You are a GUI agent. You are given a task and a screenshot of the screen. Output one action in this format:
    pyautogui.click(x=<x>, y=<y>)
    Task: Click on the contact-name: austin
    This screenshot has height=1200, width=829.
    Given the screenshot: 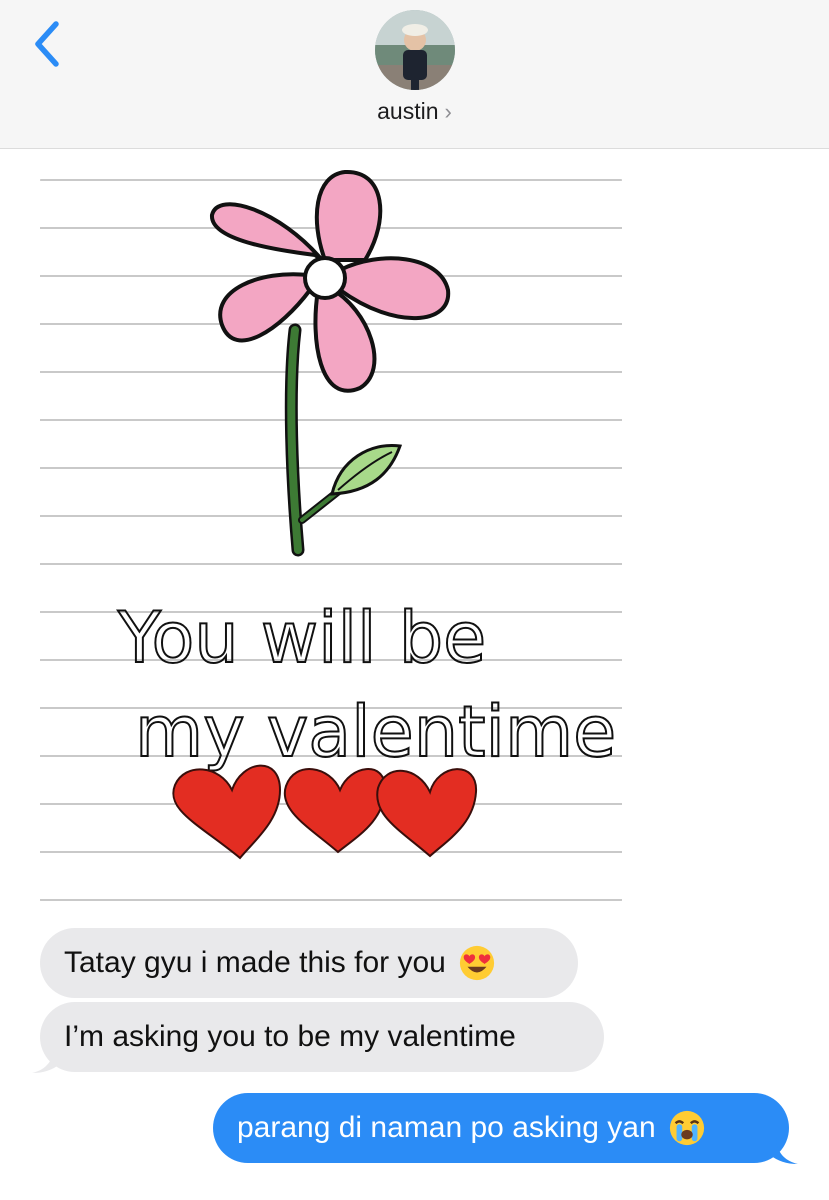 What is the action you would take?
    pyautogui.click(x=408, y=111)
    